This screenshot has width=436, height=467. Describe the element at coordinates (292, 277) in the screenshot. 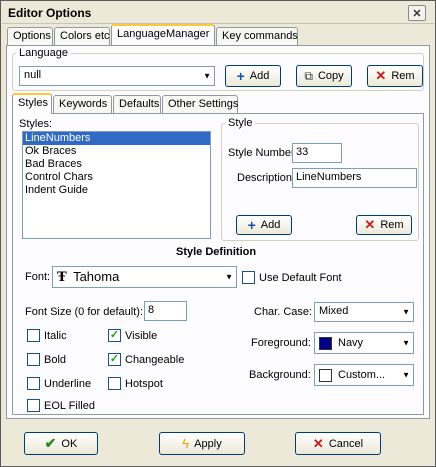

I see `use-default-font-checkbox: Use Default Font` at that location.